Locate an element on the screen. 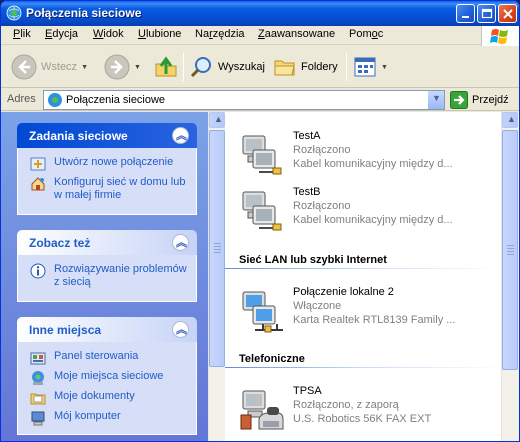 Image resolution: width=520 pixels, height=442 pixels. connection-status: Rozłączono is located at coordinates (322, 206).